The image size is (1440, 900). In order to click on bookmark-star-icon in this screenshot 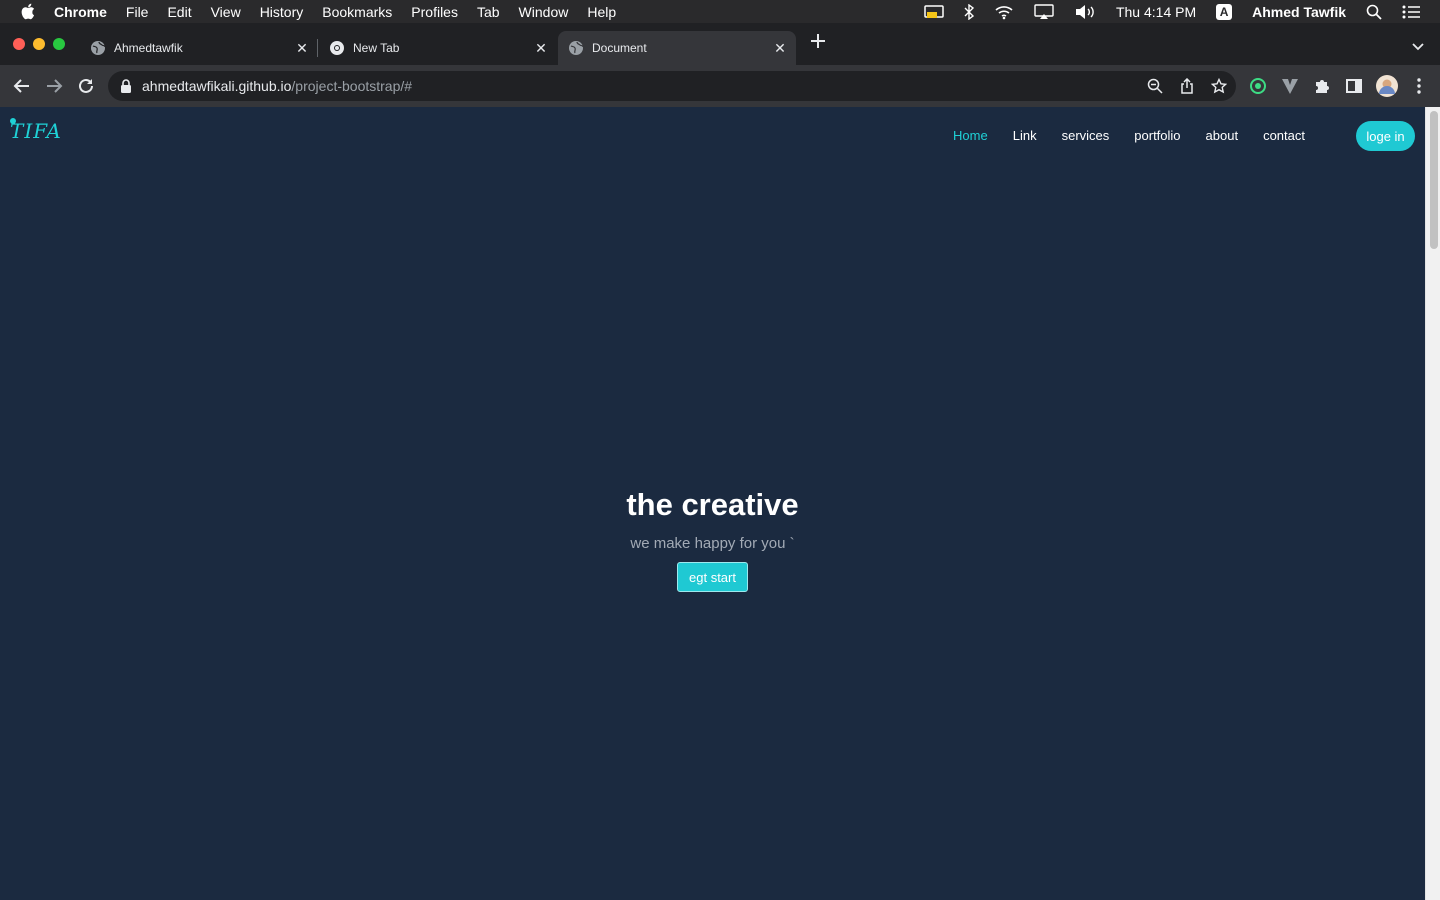, I will do `click(1219, 86)`.